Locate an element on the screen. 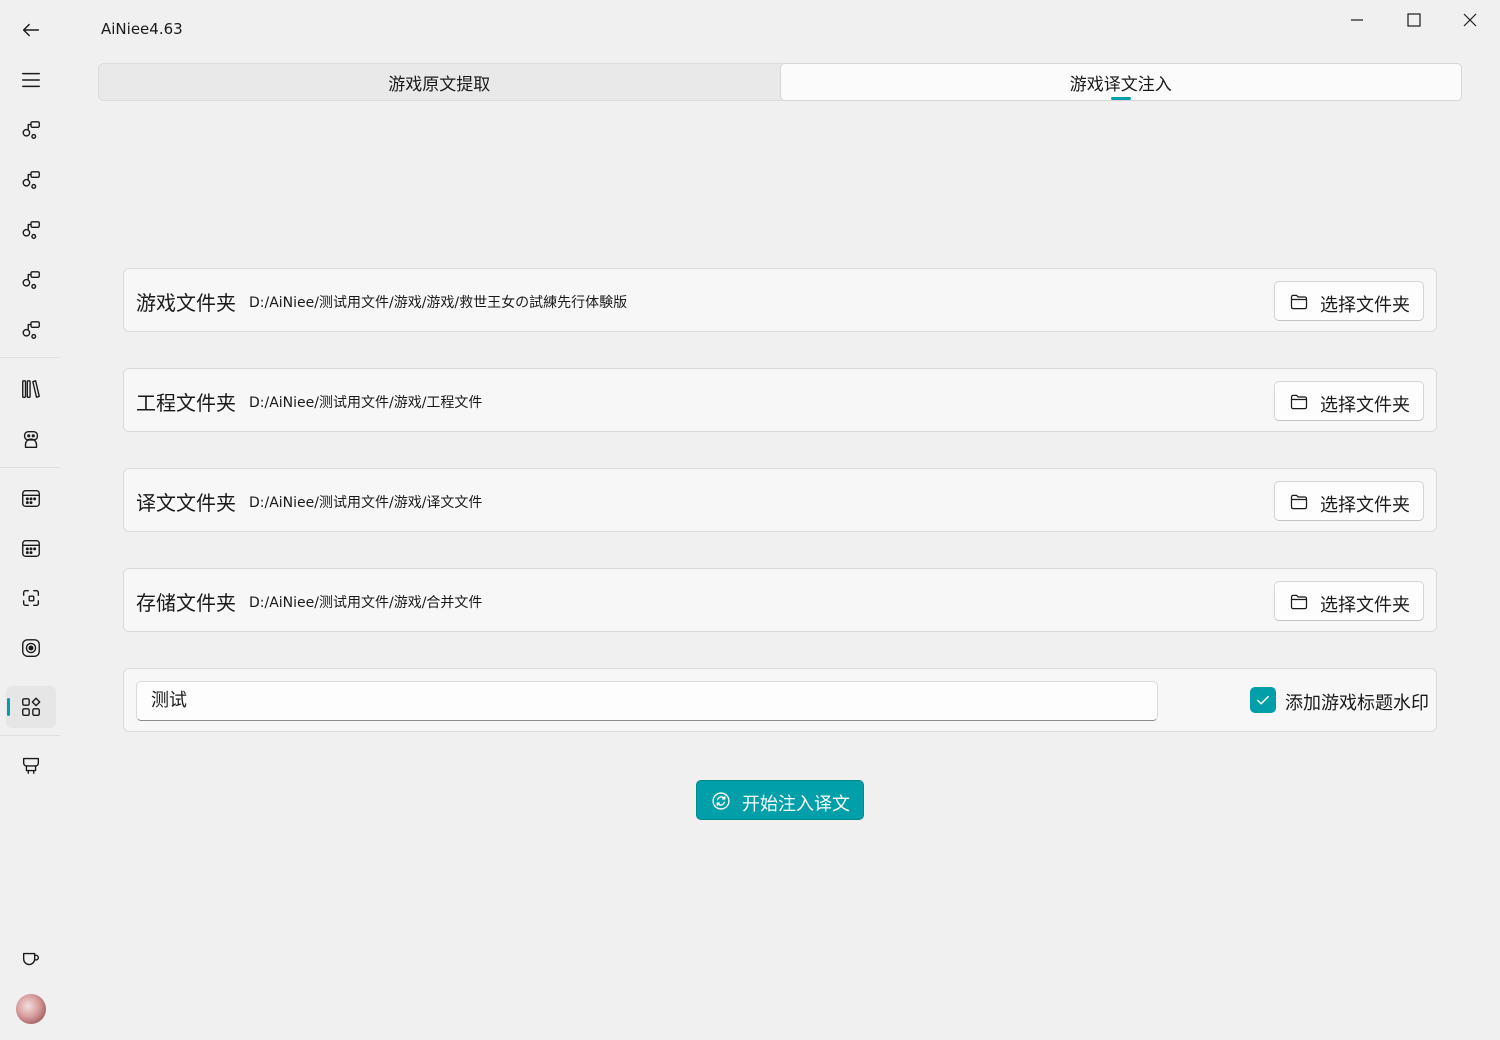 This screenshot has height=1040, width=1500. cup-icon is located at coordinates (30, 959).